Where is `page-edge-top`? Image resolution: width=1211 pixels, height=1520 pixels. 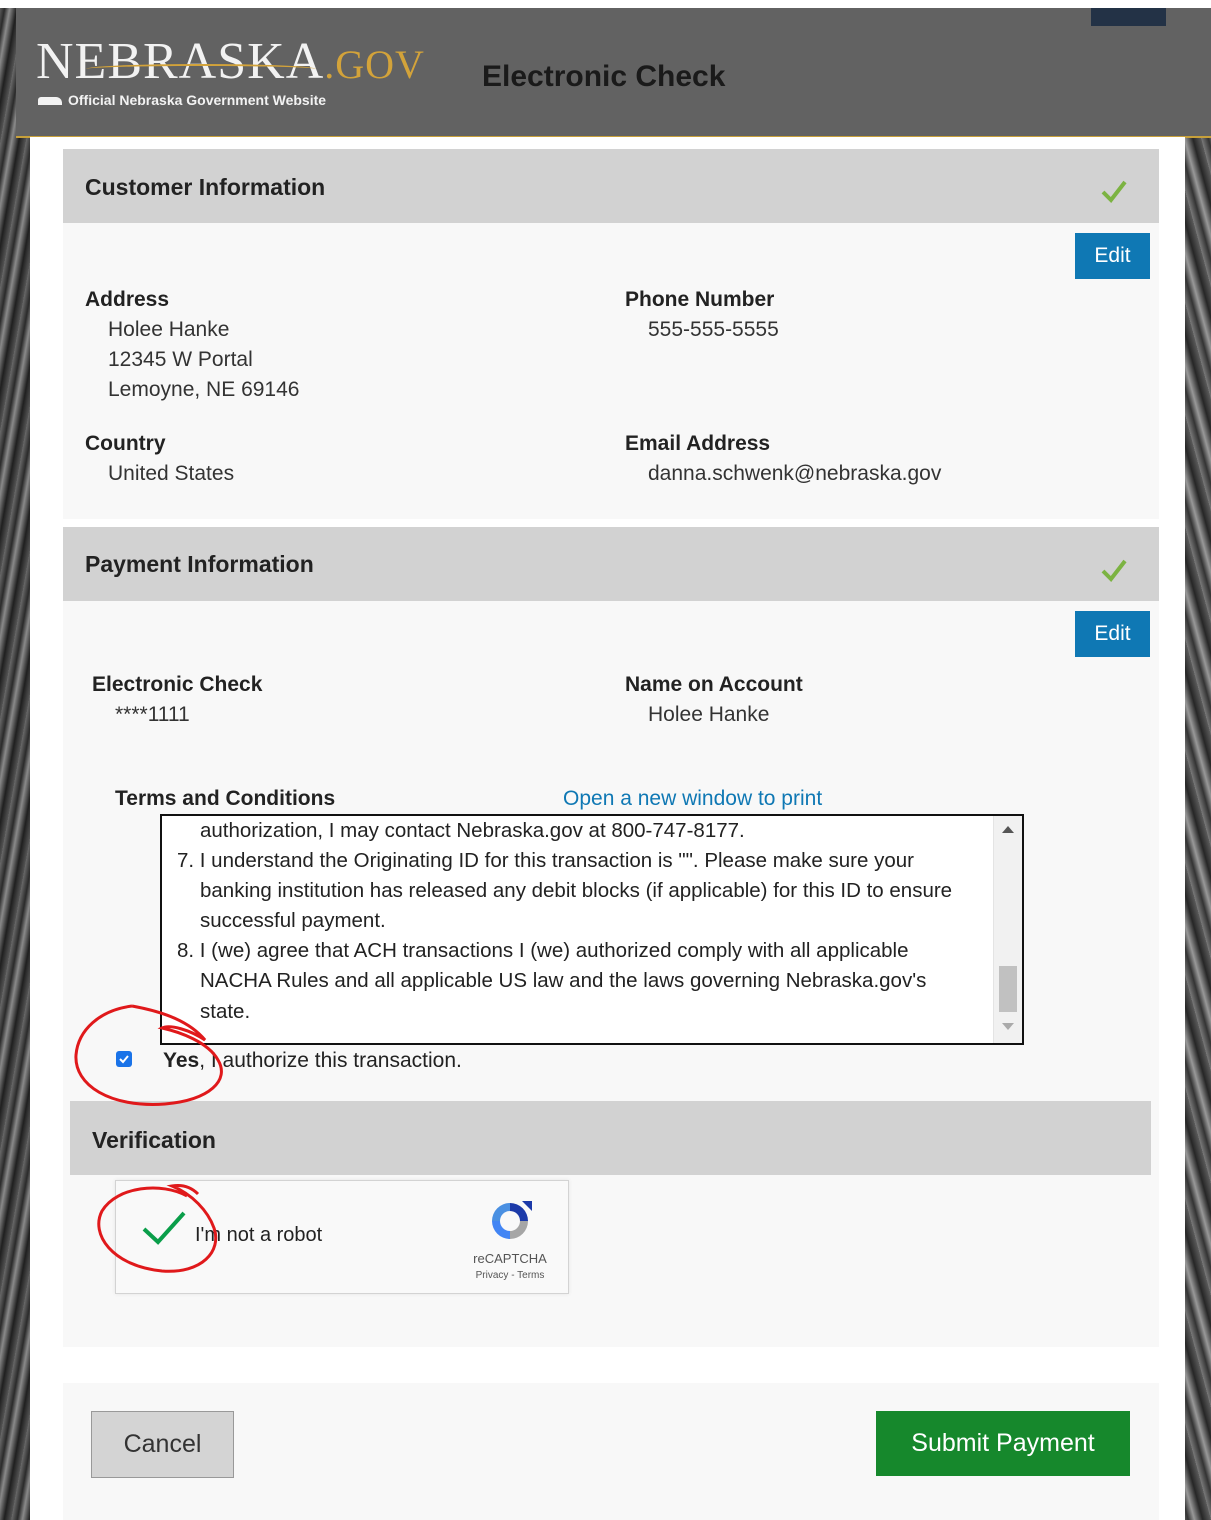 page-edge-top is located at coordinates (605, 4).